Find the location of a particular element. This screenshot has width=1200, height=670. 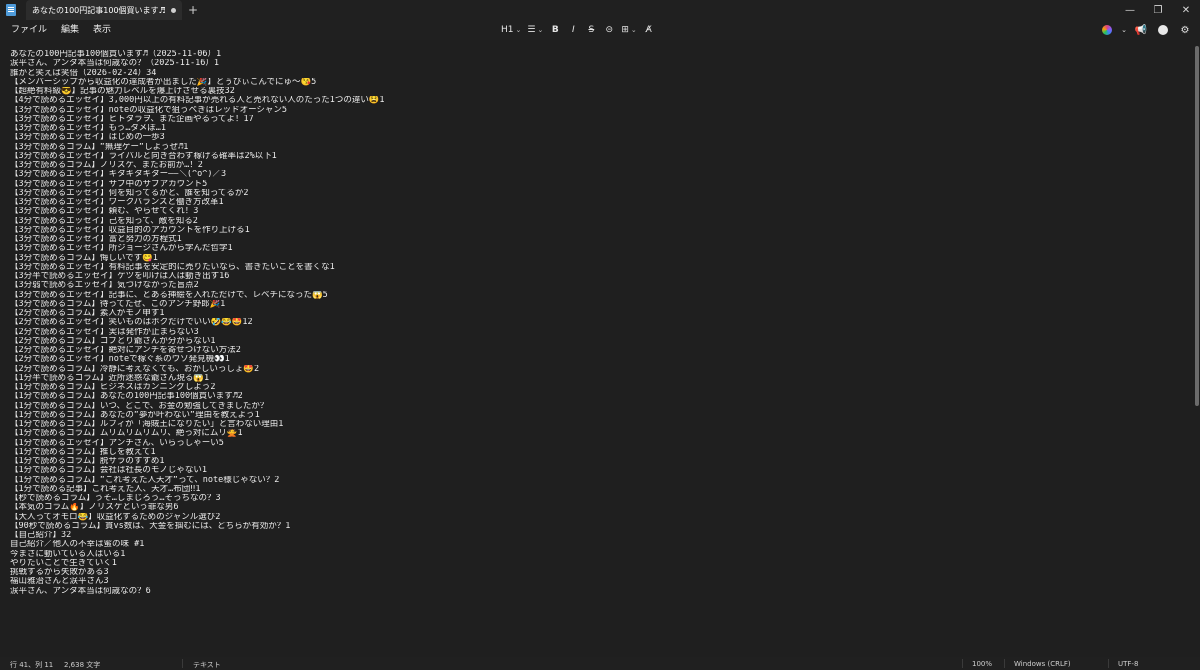

document-line: 【90秒で読めるコラム】貫vs数は、大金を掴むには、どちらが有効か？1 is located at coordinates (585, 526).